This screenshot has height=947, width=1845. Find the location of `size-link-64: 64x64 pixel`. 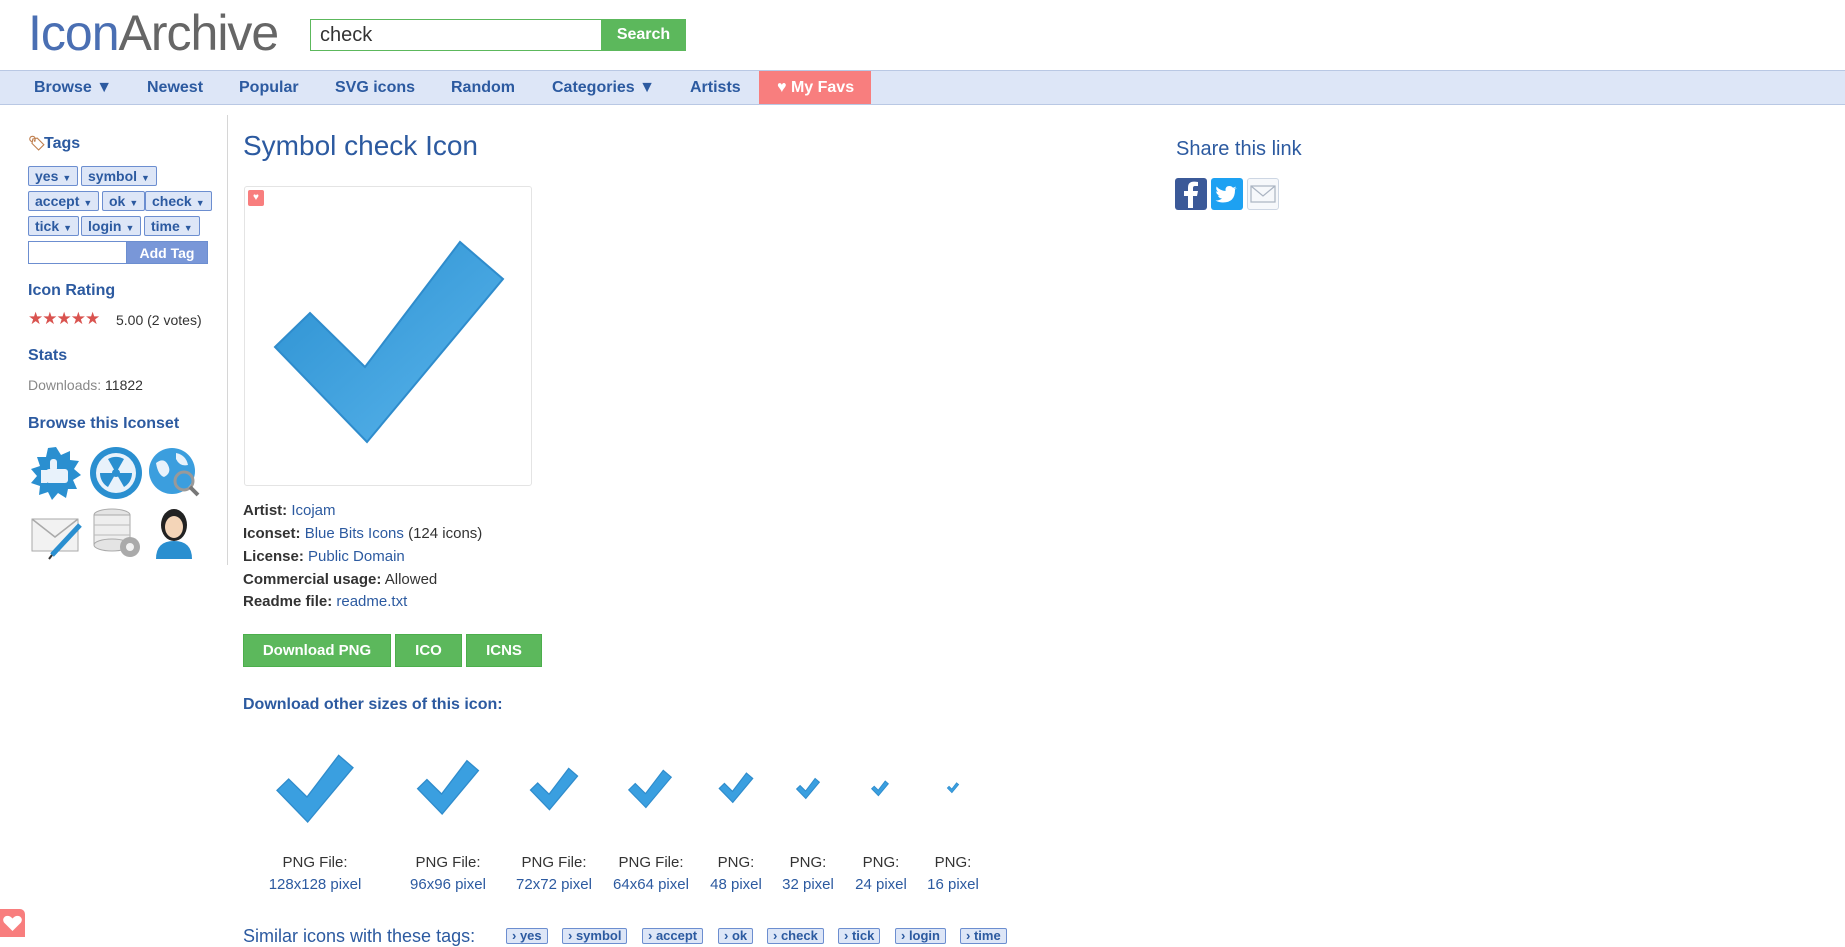

size-link-64: 64x64 pixel is located at coordinates (651, 884).